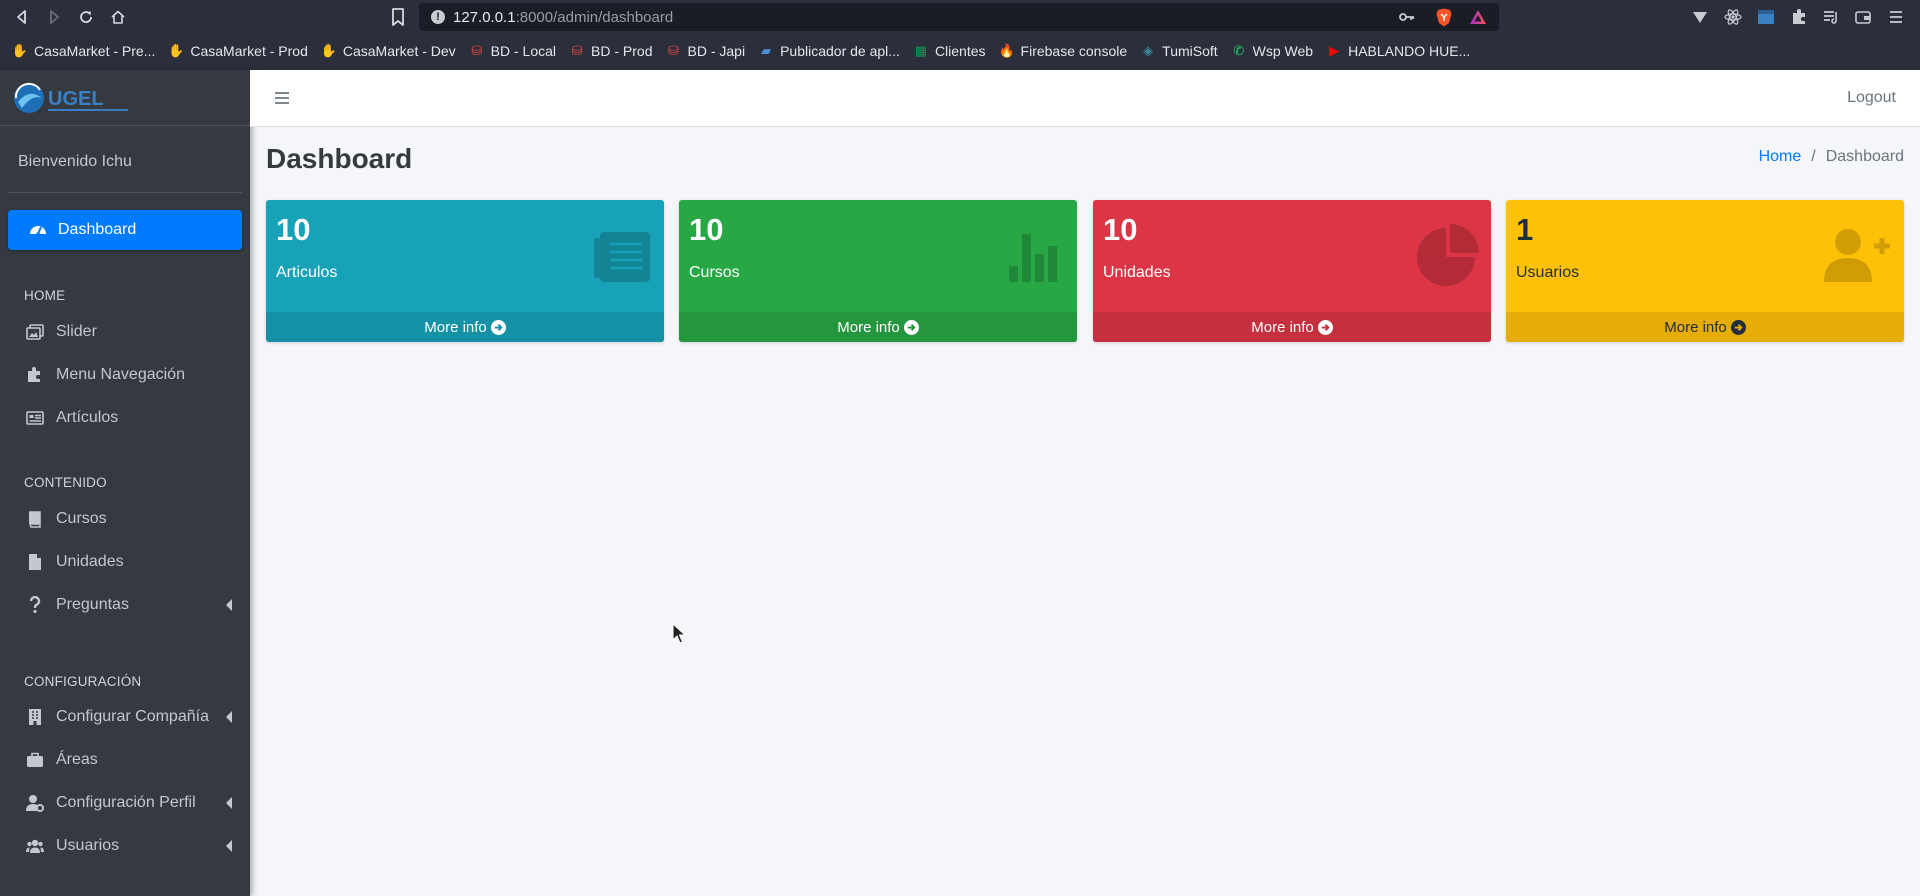  I want to click on media-playlist-icon, so click(1831, 17).